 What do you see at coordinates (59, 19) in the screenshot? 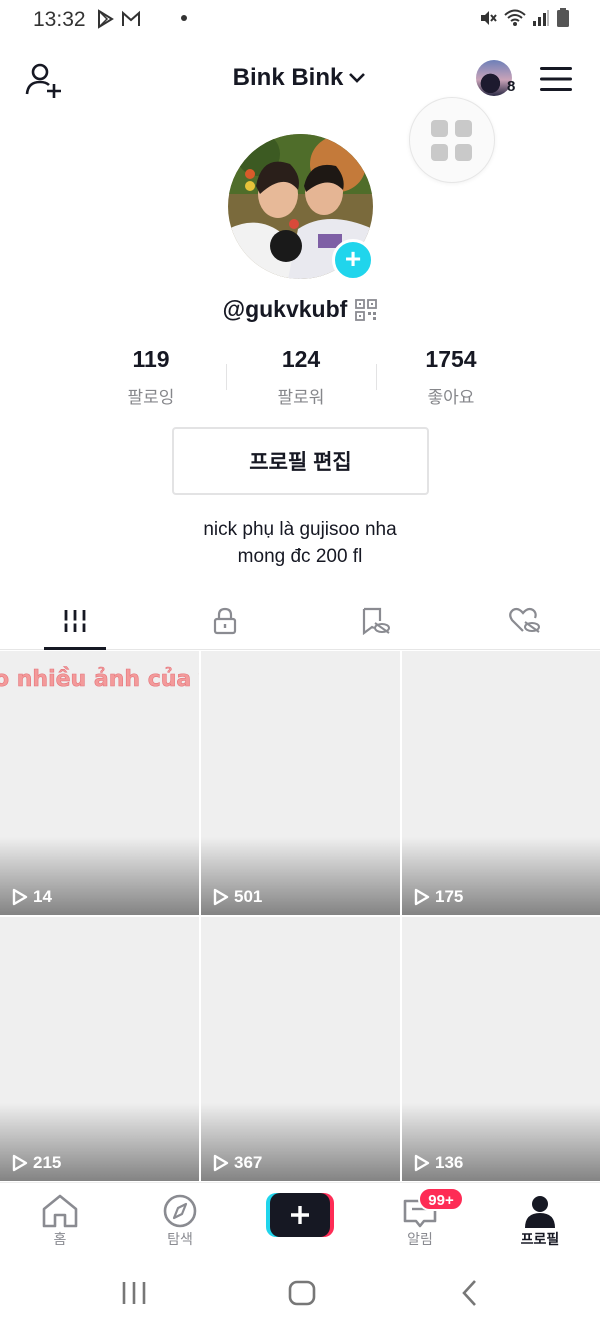
I see `status-time: 13:32` at bounding box center [59, 19].